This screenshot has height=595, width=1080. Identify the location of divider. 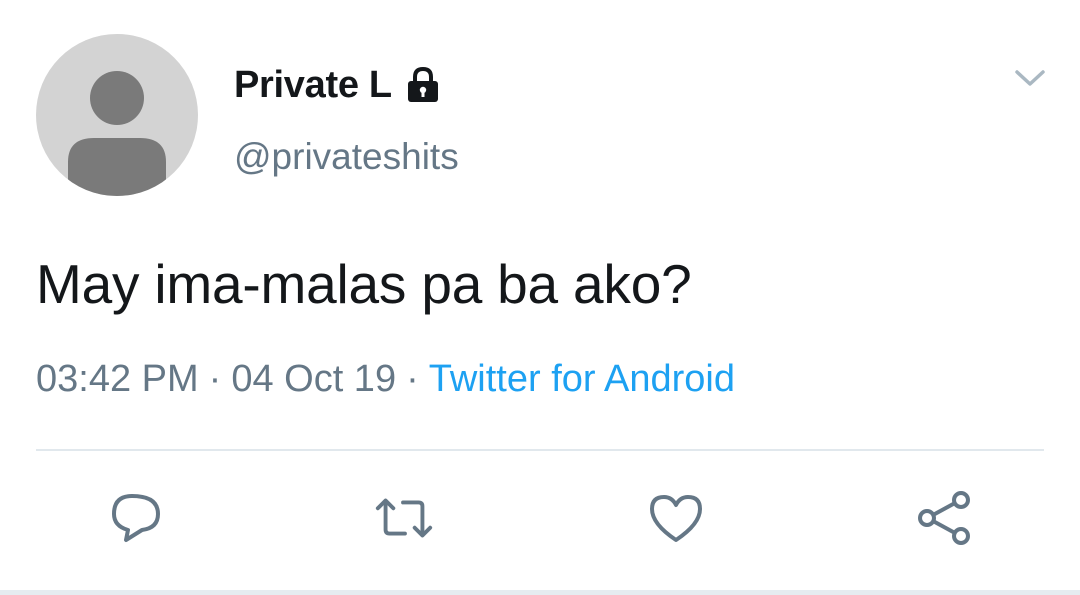
(540, 450).